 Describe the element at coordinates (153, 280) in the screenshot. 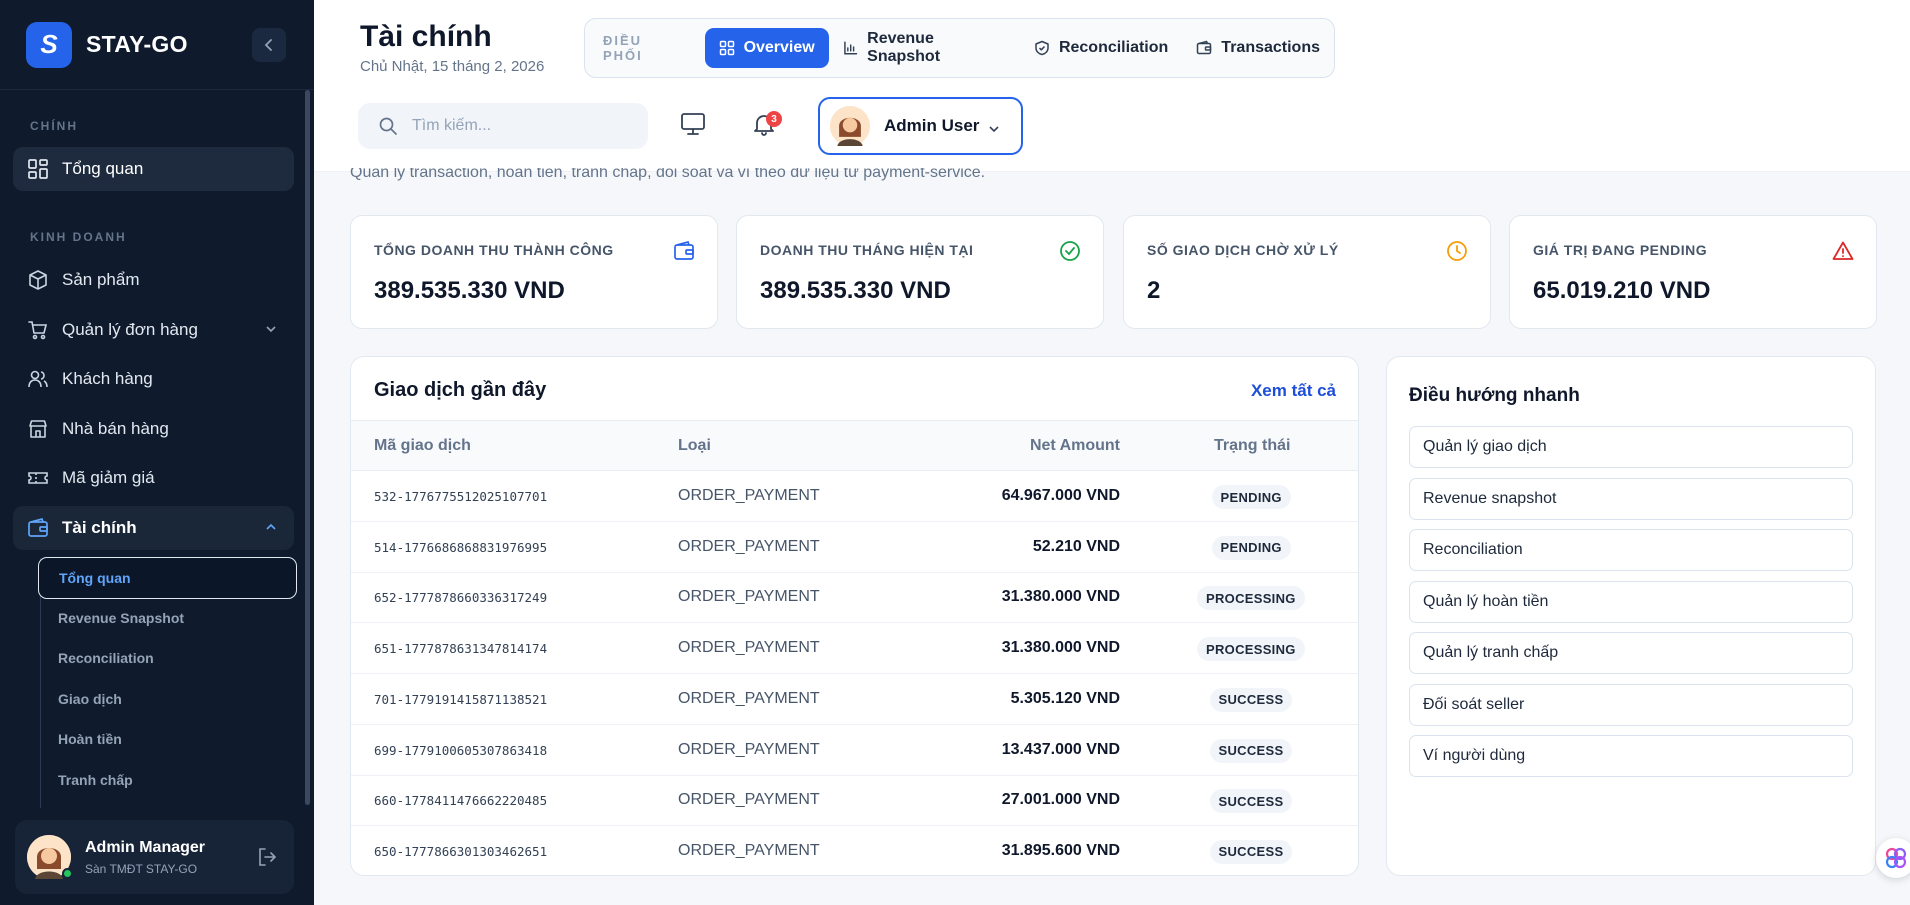

I see `sidebar-item-products: Sản phẩm` at that location.